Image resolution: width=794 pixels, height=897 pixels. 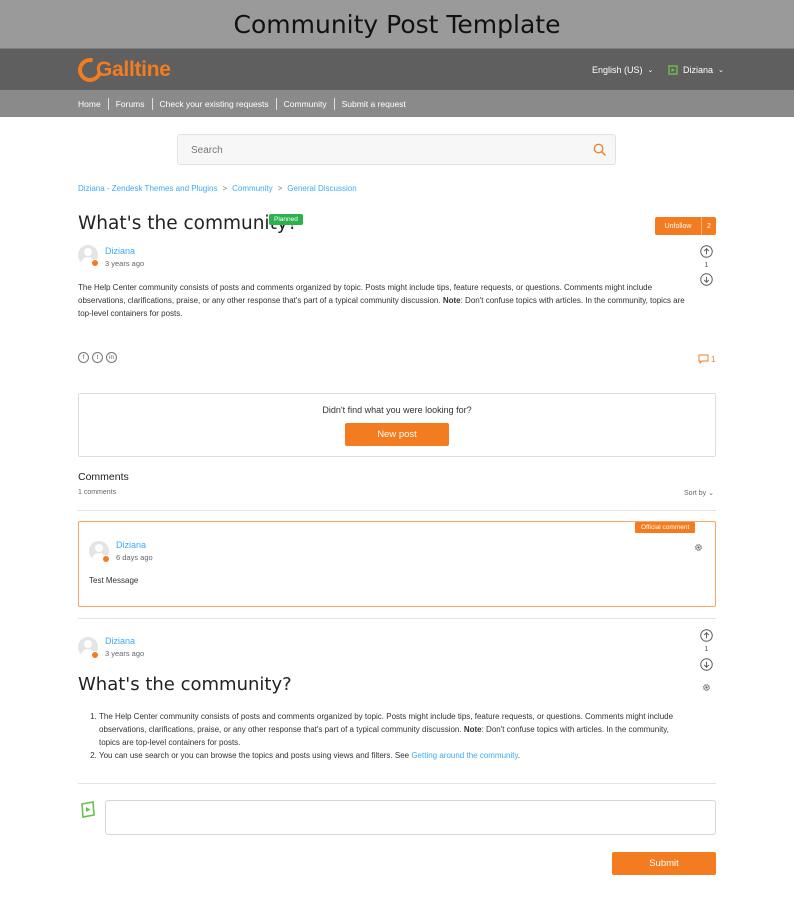 What do you see at coordinates (125, 653) in the screenshot?
I see `comment-time: 3 years ago` at bounding box center [125, 653].